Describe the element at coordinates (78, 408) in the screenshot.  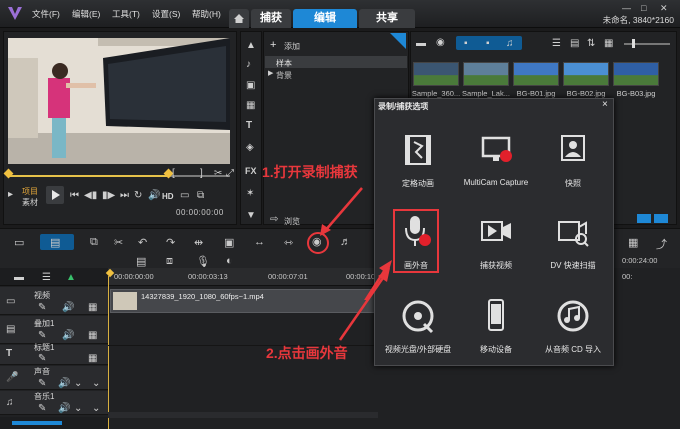
I see `music-expand-icon: ⌄` at that location.